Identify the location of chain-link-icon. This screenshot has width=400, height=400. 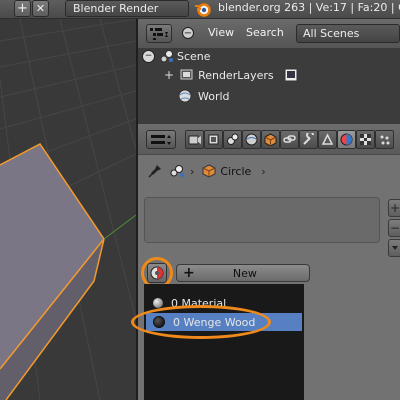
(289, 139).